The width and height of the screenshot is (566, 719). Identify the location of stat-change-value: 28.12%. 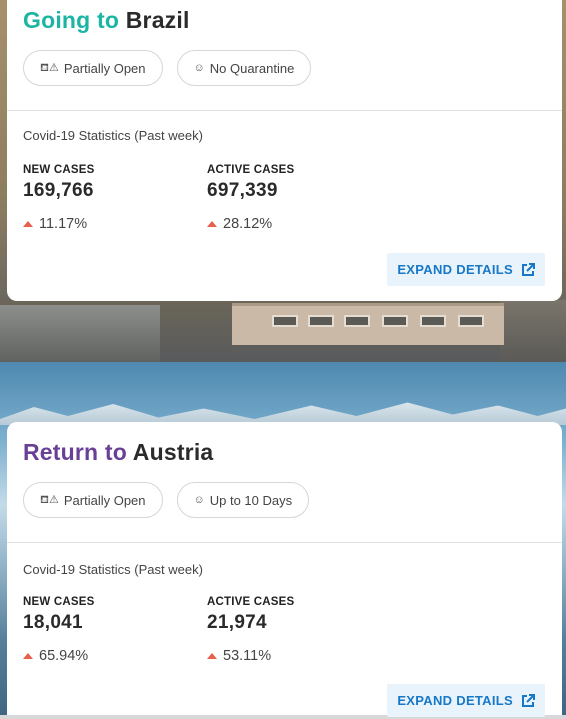
(248, 224).